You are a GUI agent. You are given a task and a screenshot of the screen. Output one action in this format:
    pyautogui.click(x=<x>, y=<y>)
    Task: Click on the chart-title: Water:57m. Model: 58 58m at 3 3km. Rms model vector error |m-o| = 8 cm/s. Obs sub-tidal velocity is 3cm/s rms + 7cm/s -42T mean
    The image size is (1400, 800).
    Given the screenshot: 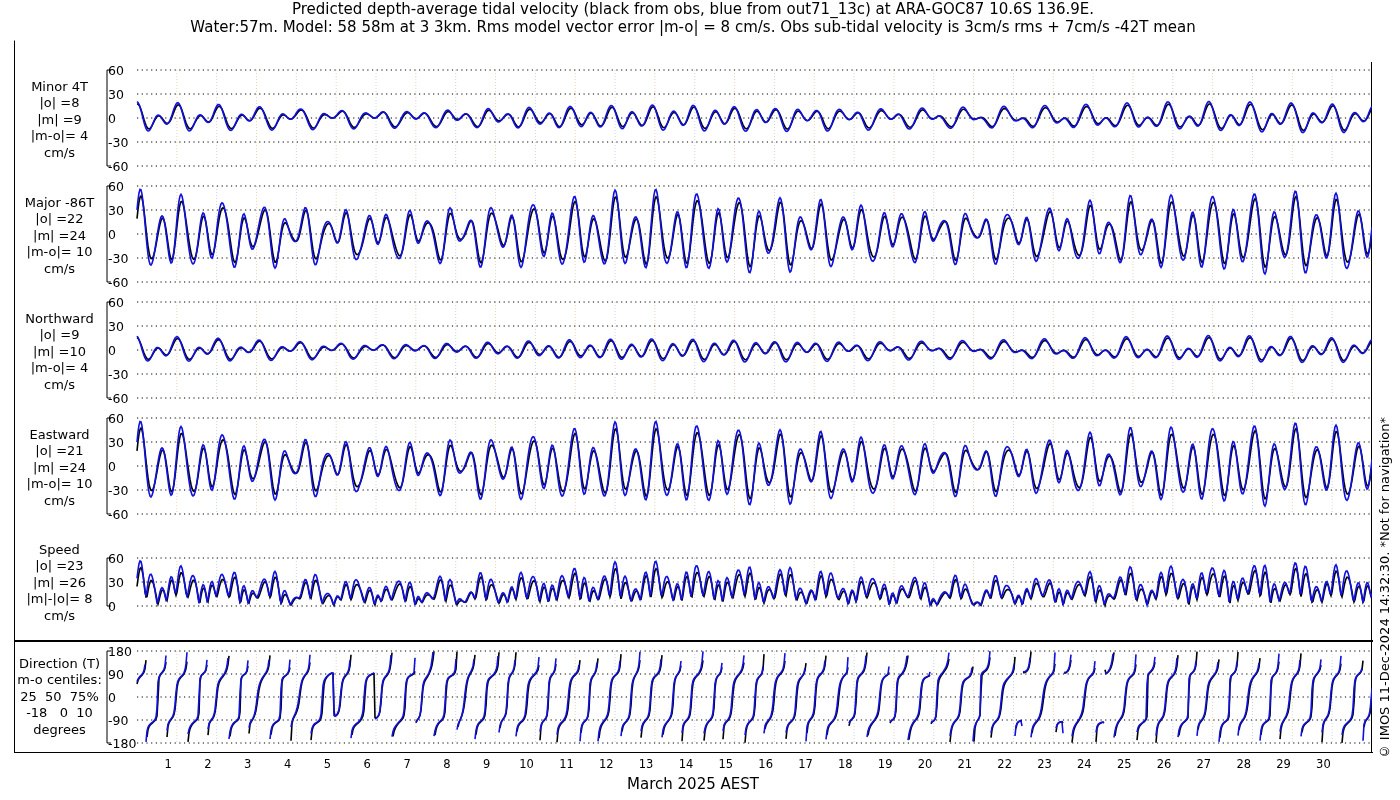 What is the action you would take?
    pyautogui.click(x=693, y=27)
    